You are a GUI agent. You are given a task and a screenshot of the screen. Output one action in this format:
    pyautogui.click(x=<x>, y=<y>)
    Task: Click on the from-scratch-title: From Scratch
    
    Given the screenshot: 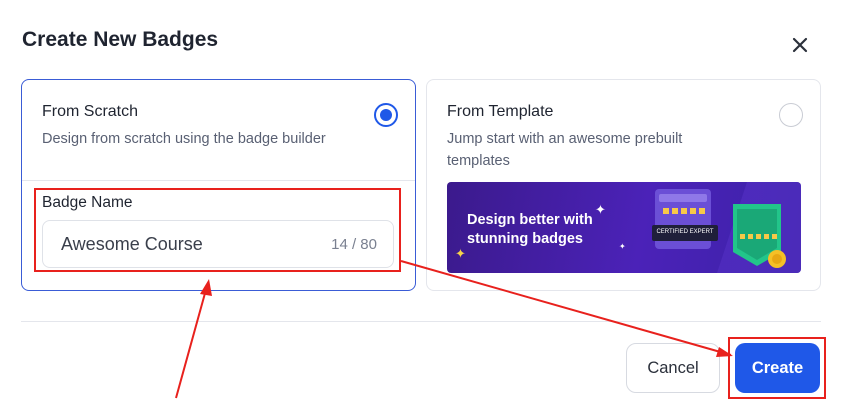 What is the action you would take?
    pyautogui.click(x=90, y=111)
    